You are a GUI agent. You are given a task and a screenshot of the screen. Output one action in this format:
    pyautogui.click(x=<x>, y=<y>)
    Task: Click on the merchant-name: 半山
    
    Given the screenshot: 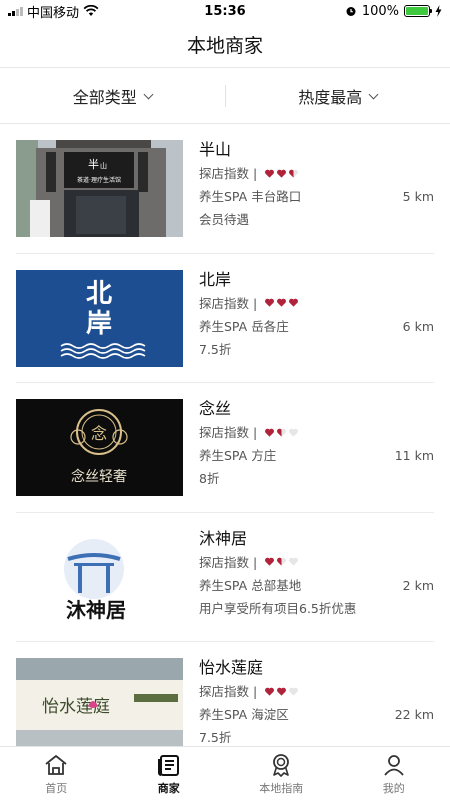 What is the action you would take?
    pyautogui.click(x=215, y=149)
    